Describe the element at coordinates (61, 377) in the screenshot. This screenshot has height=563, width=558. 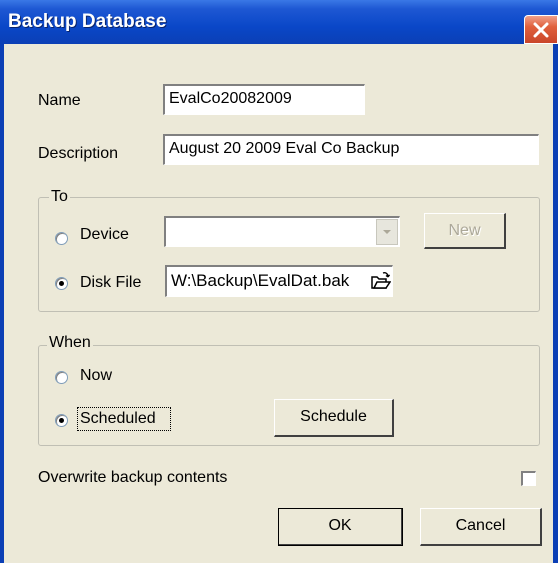
I see `now-radio` at that location.